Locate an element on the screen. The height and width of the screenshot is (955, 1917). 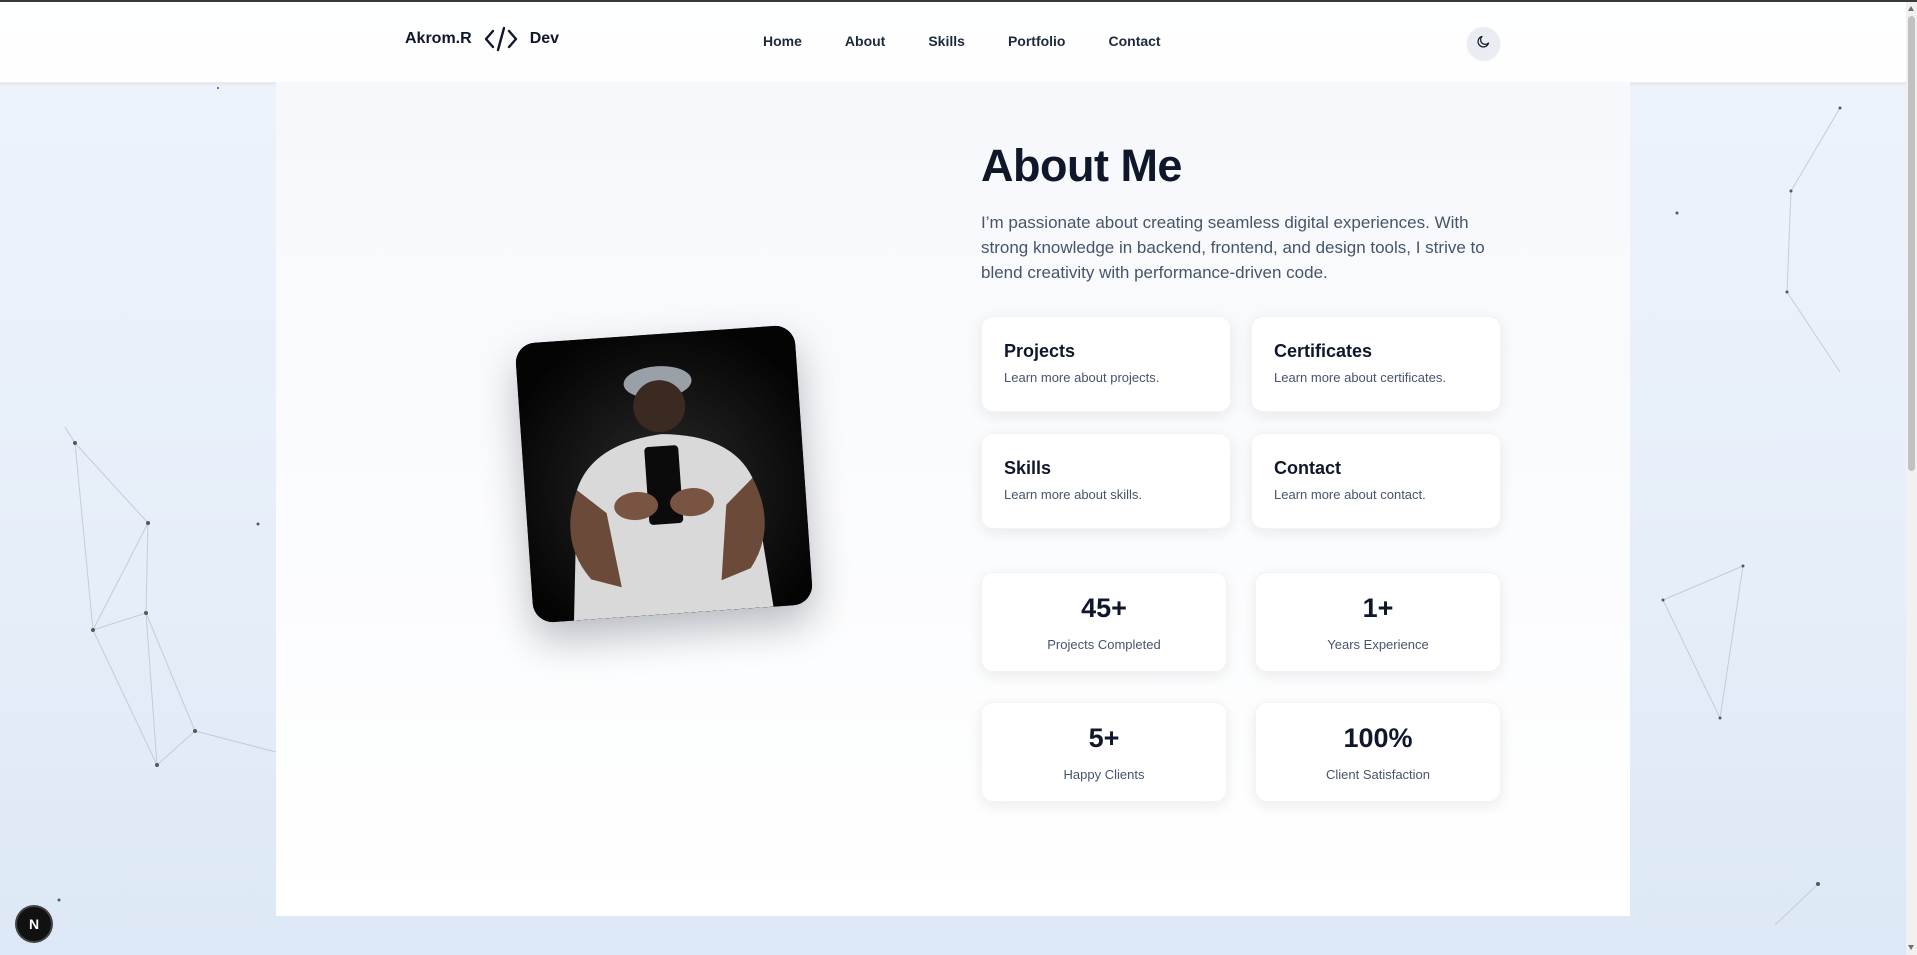
page-title: About Me is located at coordinates (1081, 165).